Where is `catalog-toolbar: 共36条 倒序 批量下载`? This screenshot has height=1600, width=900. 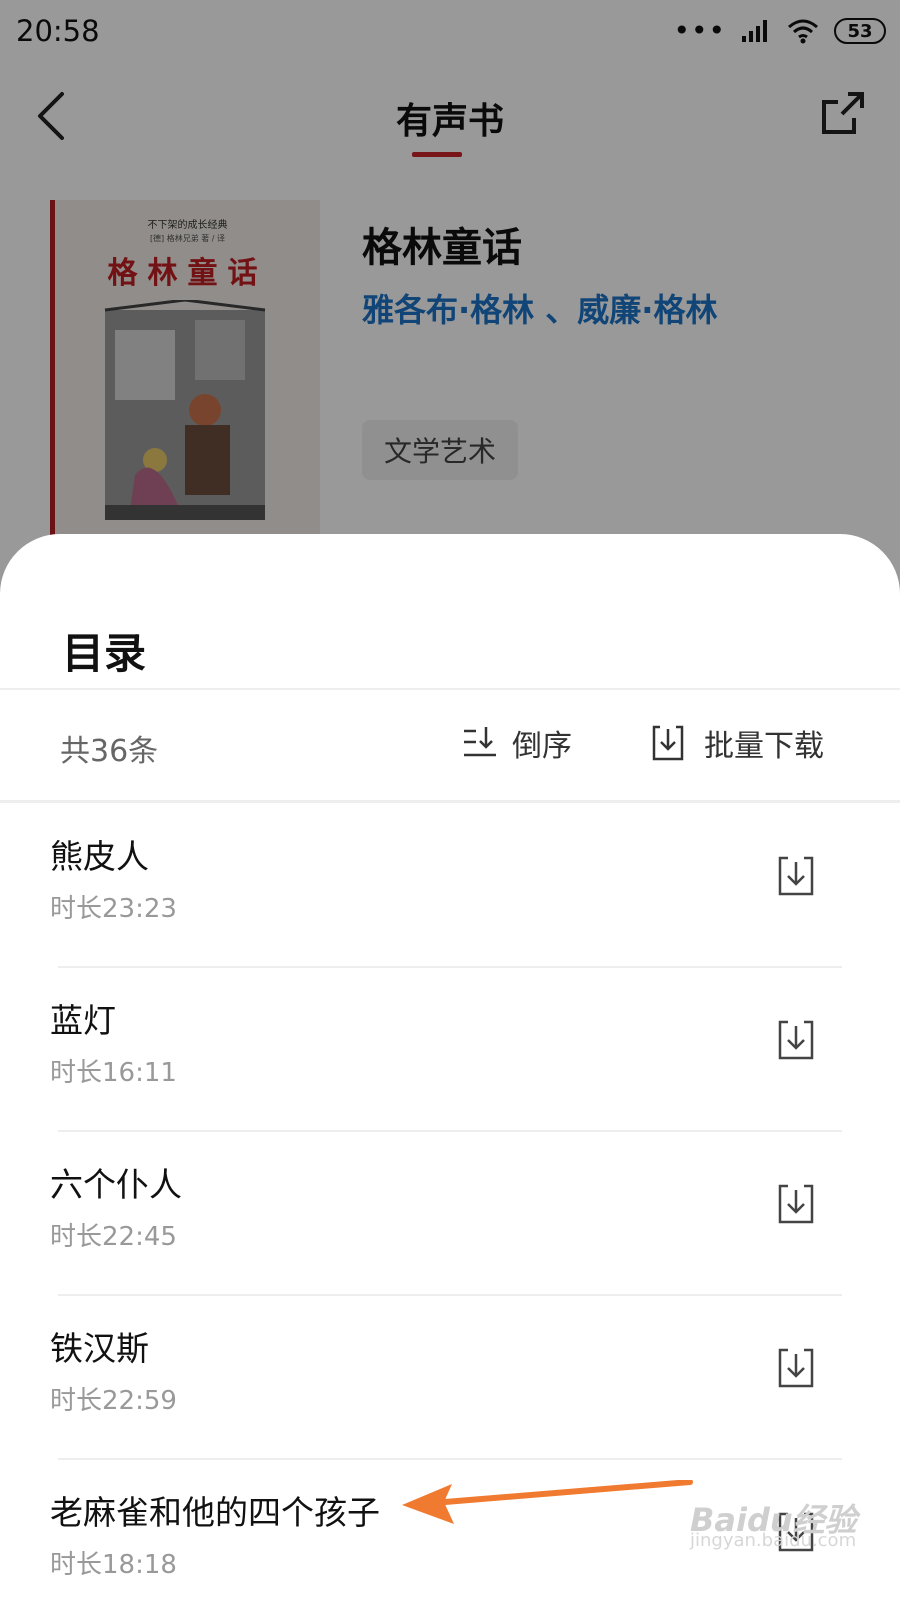 catalog-toolbar: 共36条 倒序 批量下载 is located at coordinates (450, 745).